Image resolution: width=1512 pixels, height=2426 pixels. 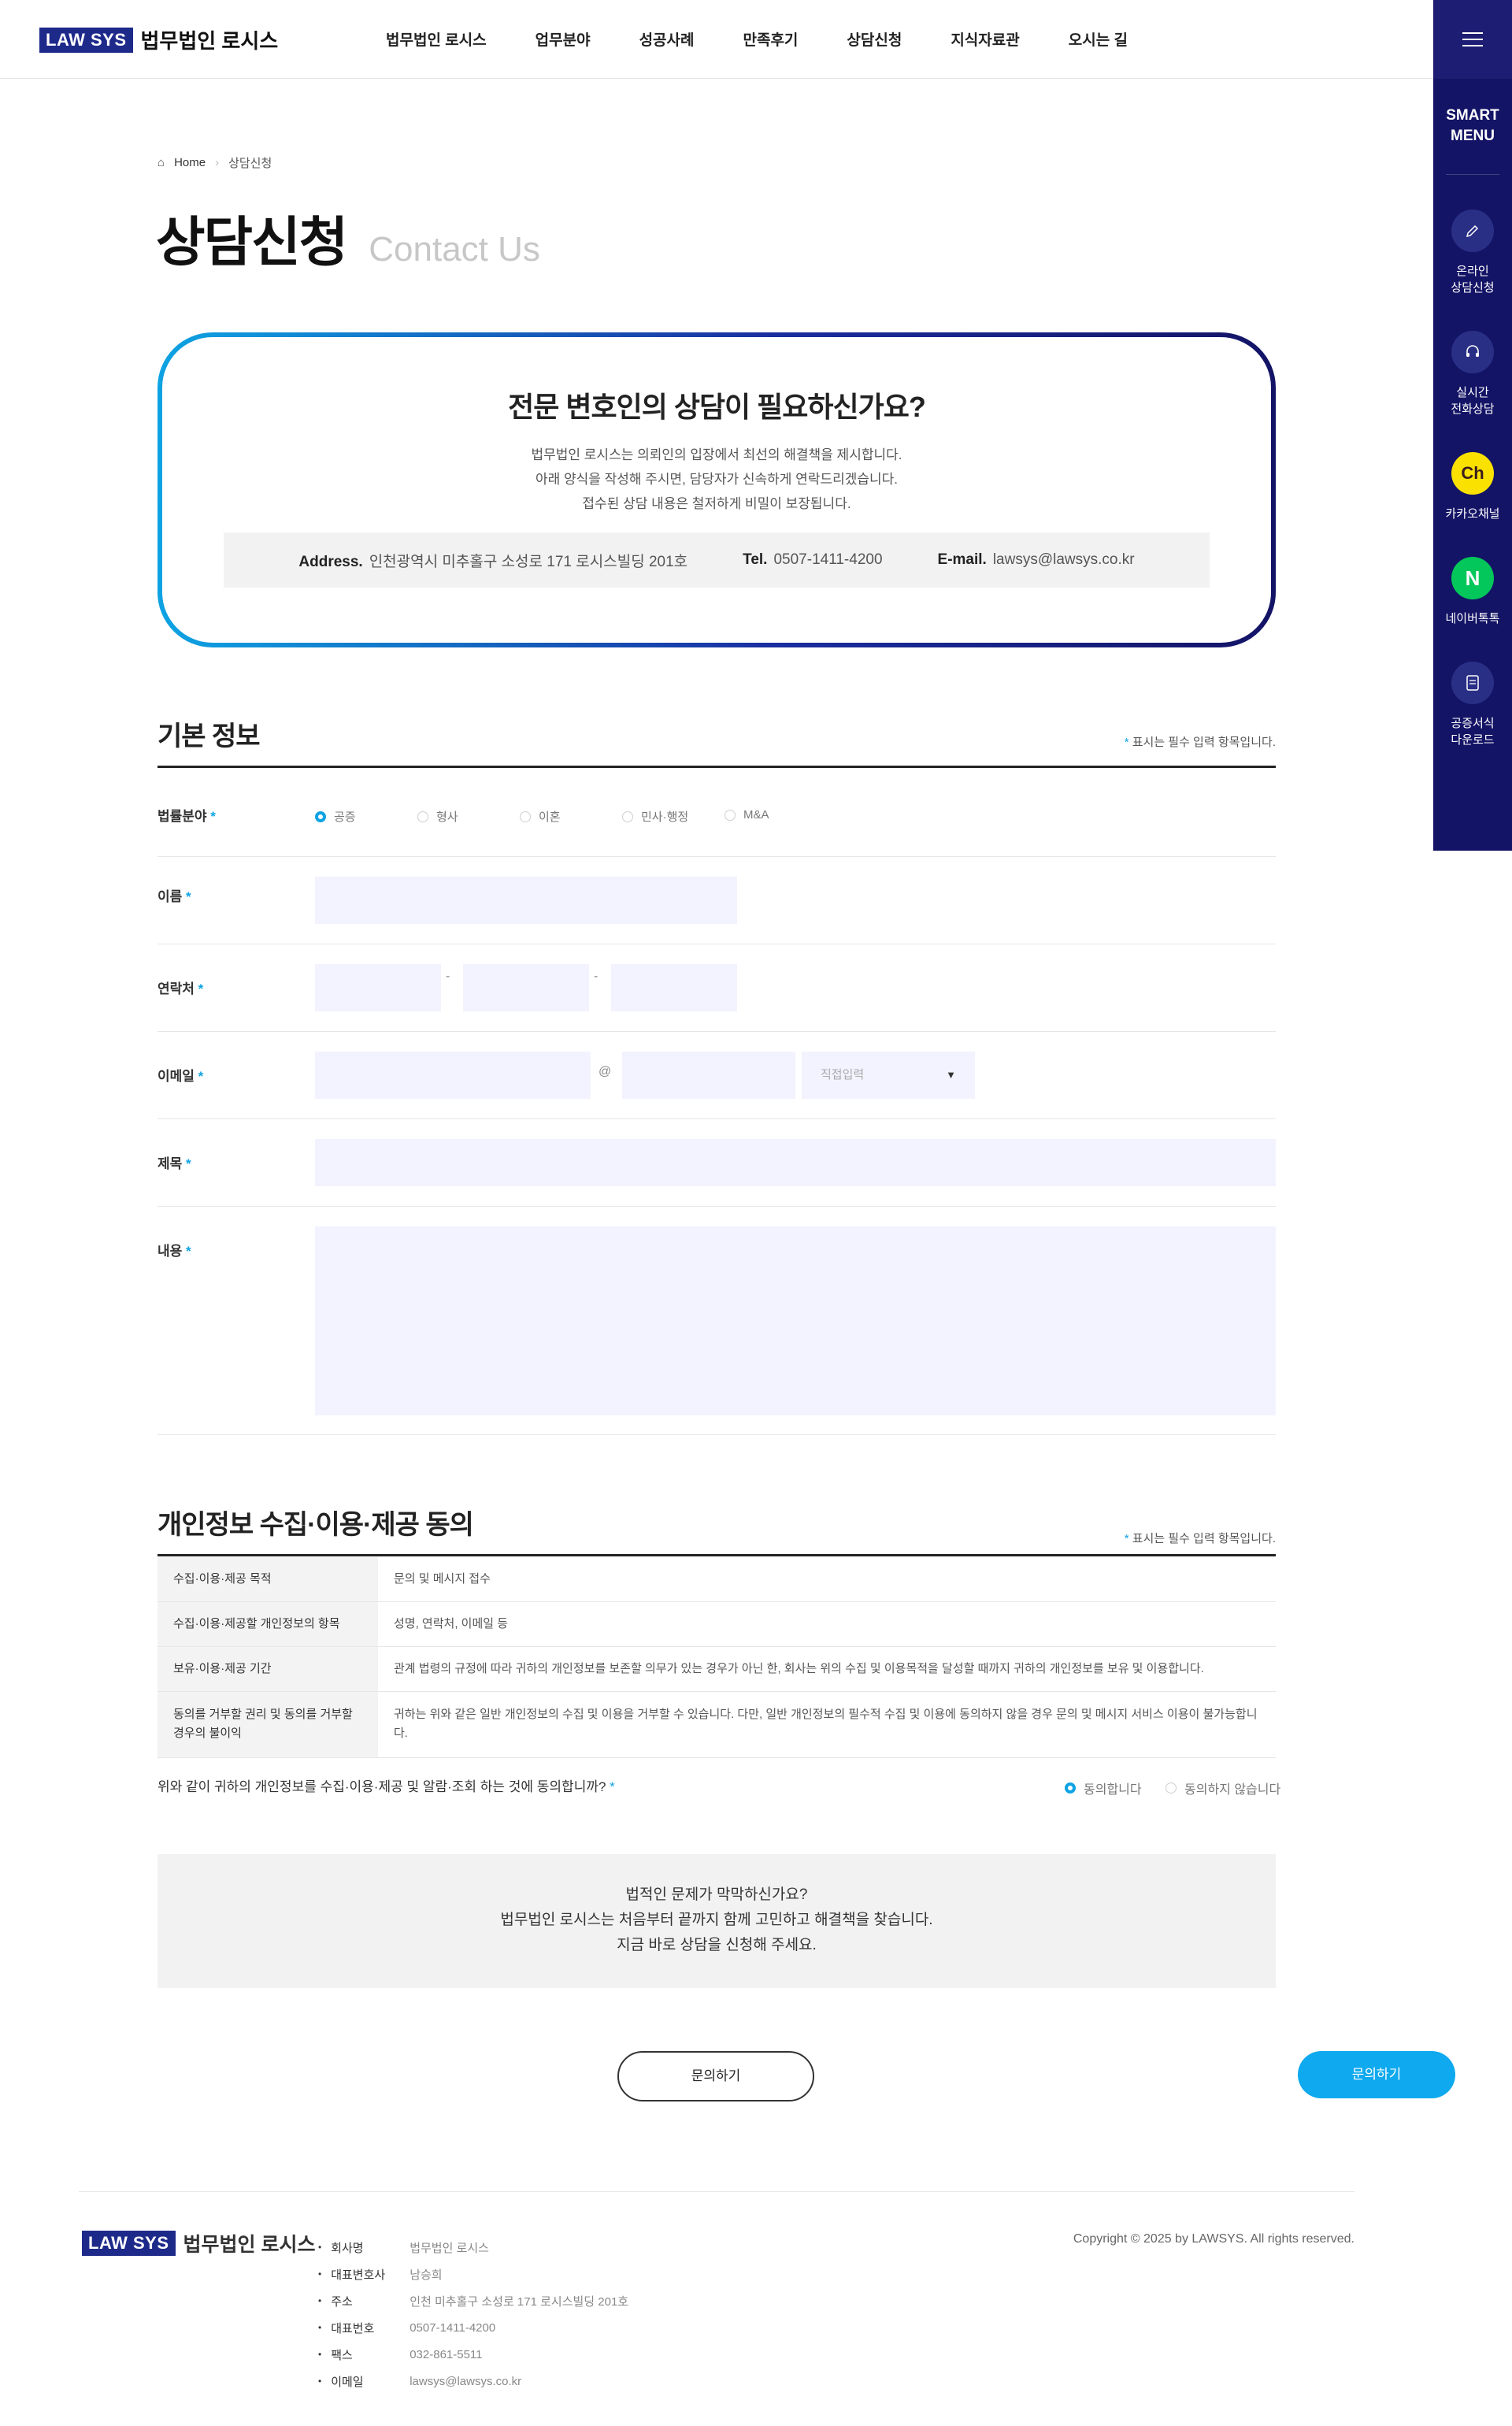 What do you see at coordinates (1223, 1788) in the screenshot?
I see `radio-disagree: 동의하지 않습니다` at bounding box center [1223, 1788].